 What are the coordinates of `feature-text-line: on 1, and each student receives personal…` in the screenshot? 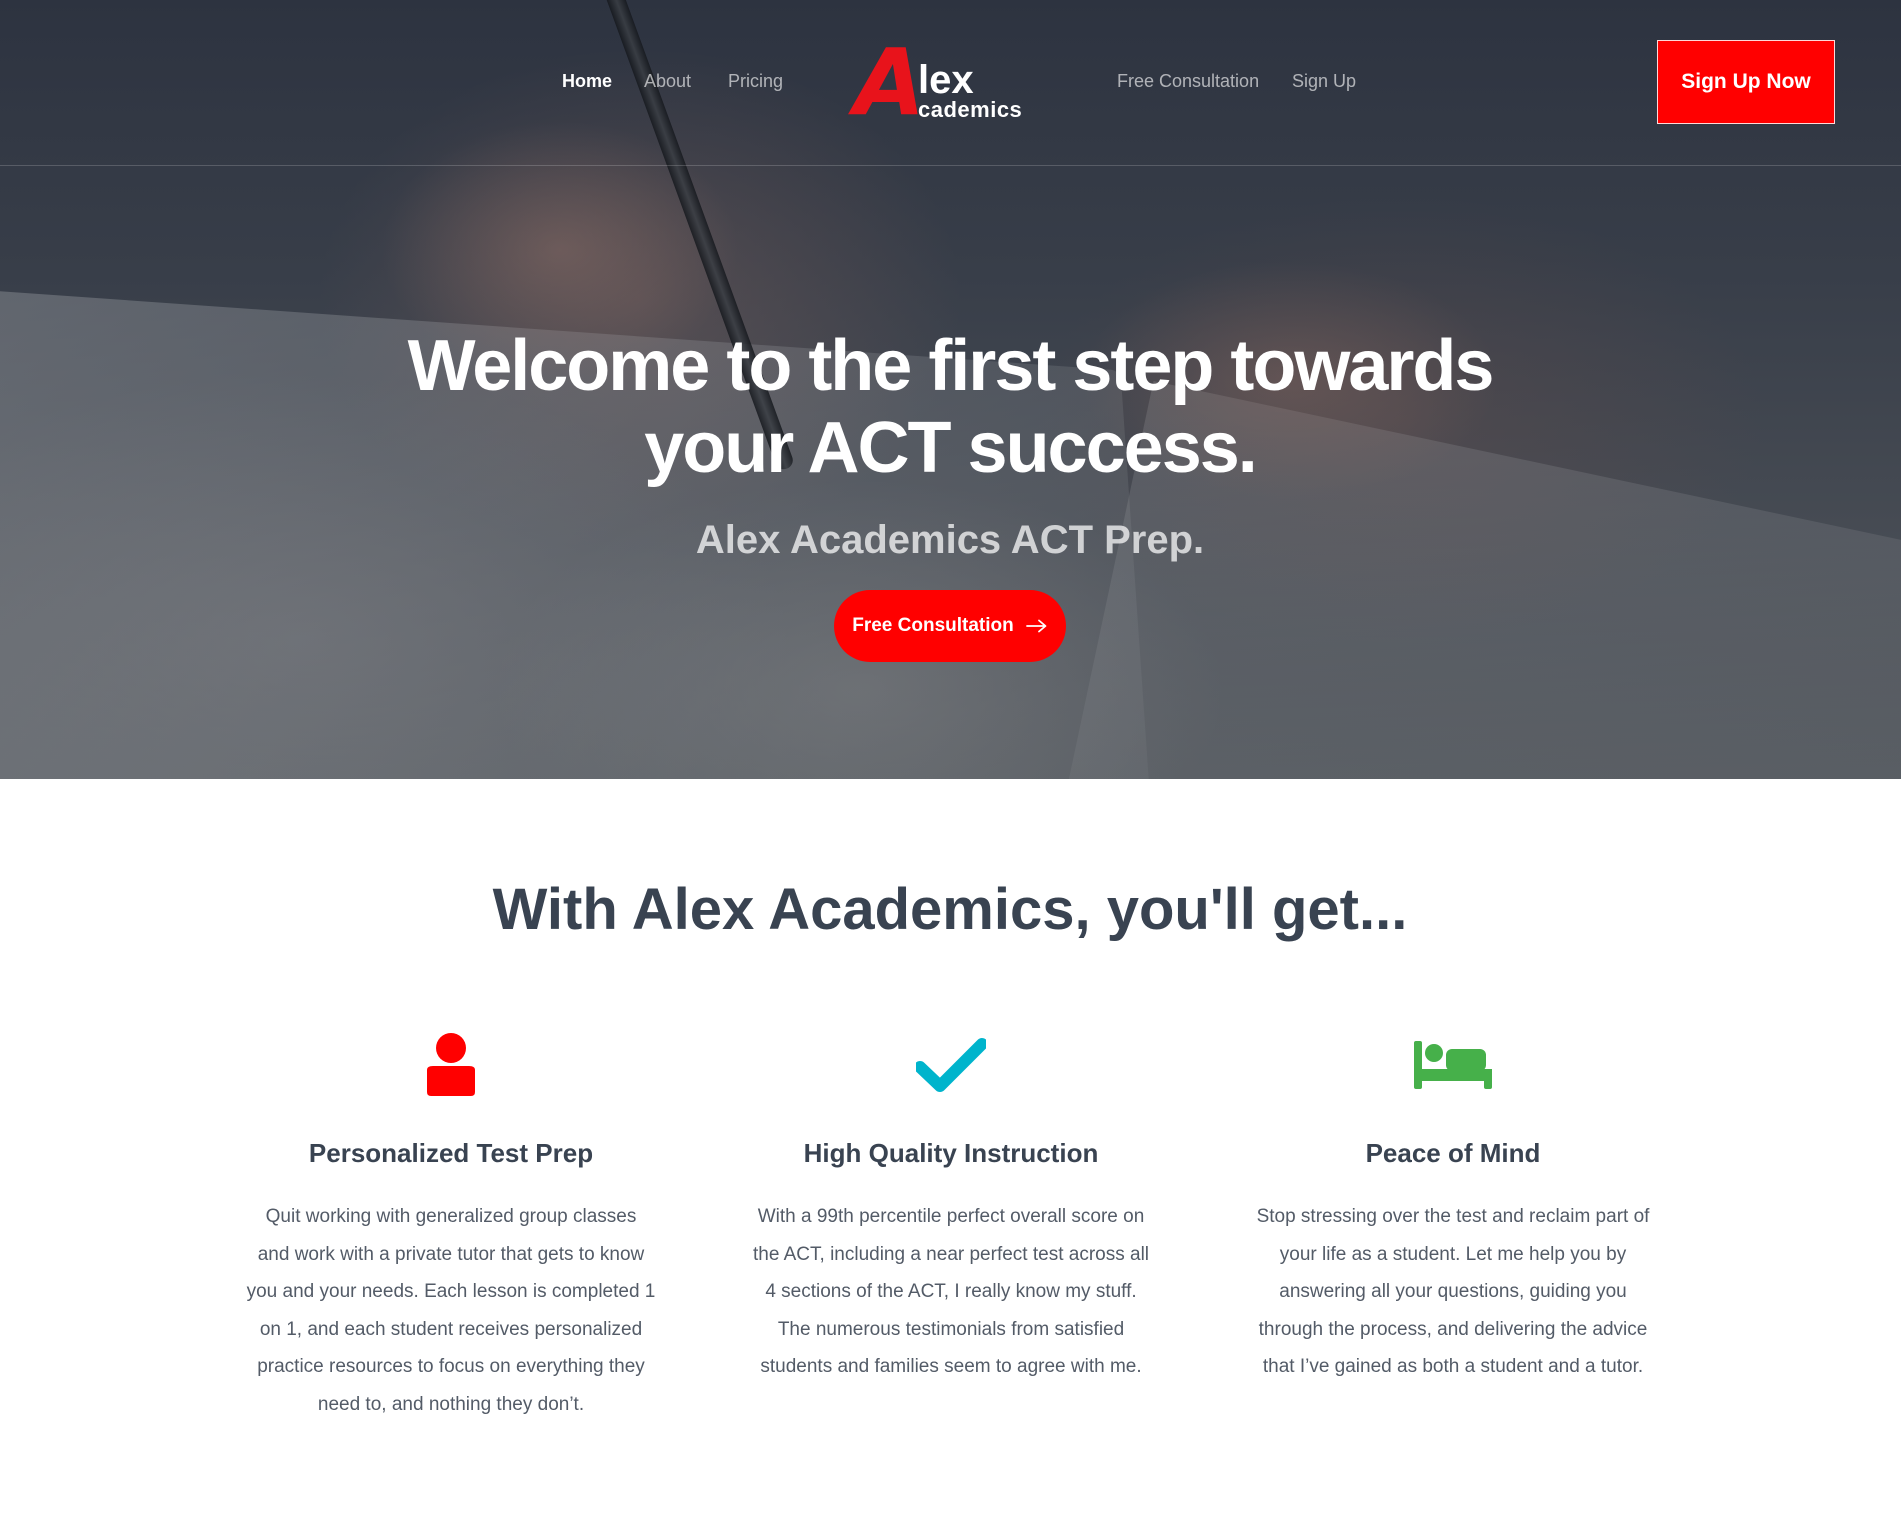 It's located at (451, 1329).